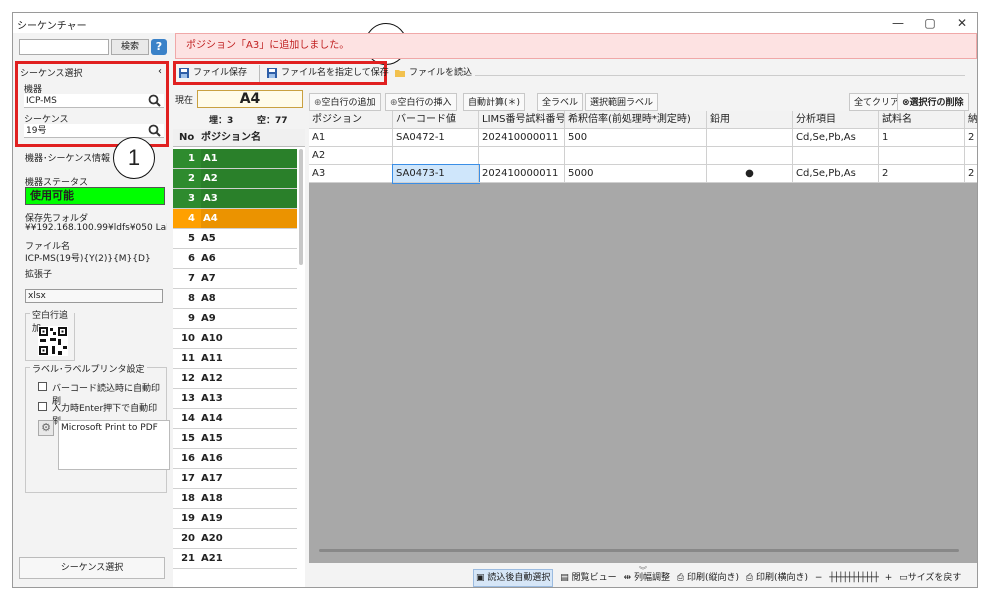 The image size is (990, 601). Describe the element at coordinates (436, 120) in the screenshot. I see `header-barcode: バーコード値` at that location.